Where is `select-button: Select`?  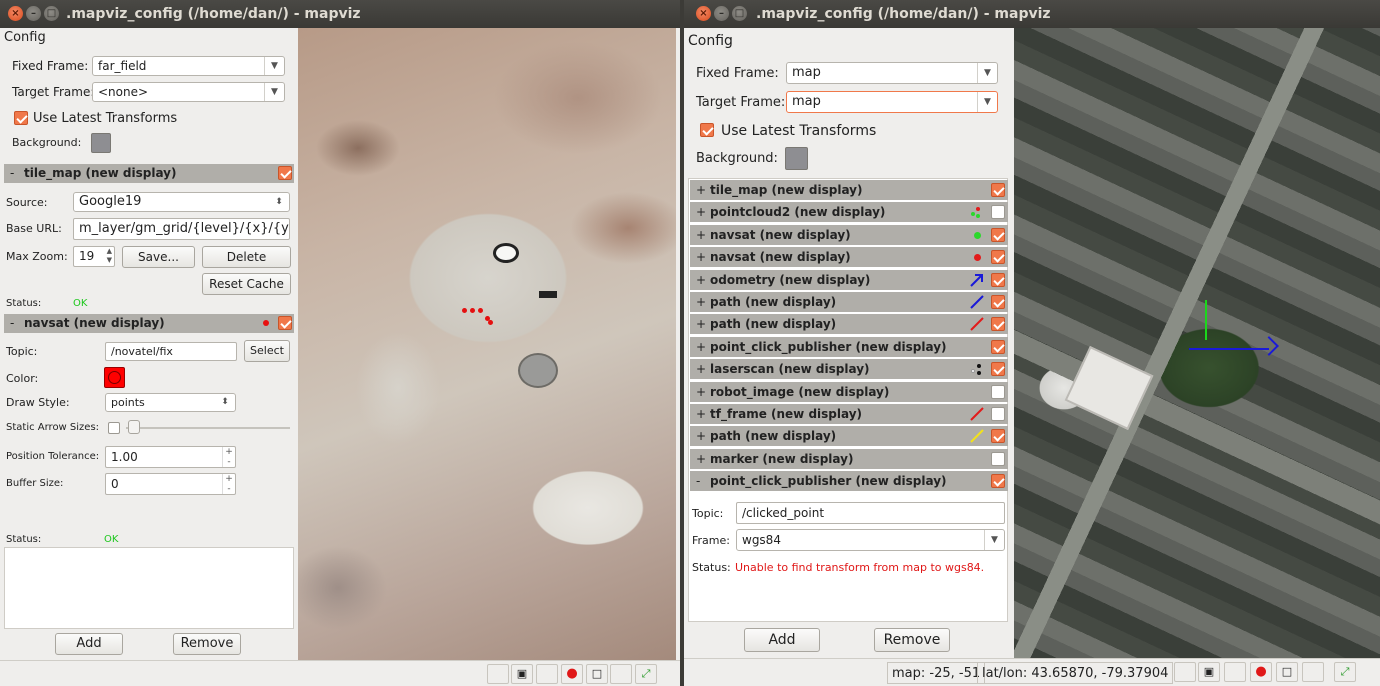
select-button: Select is located at coordinates (267, 351).